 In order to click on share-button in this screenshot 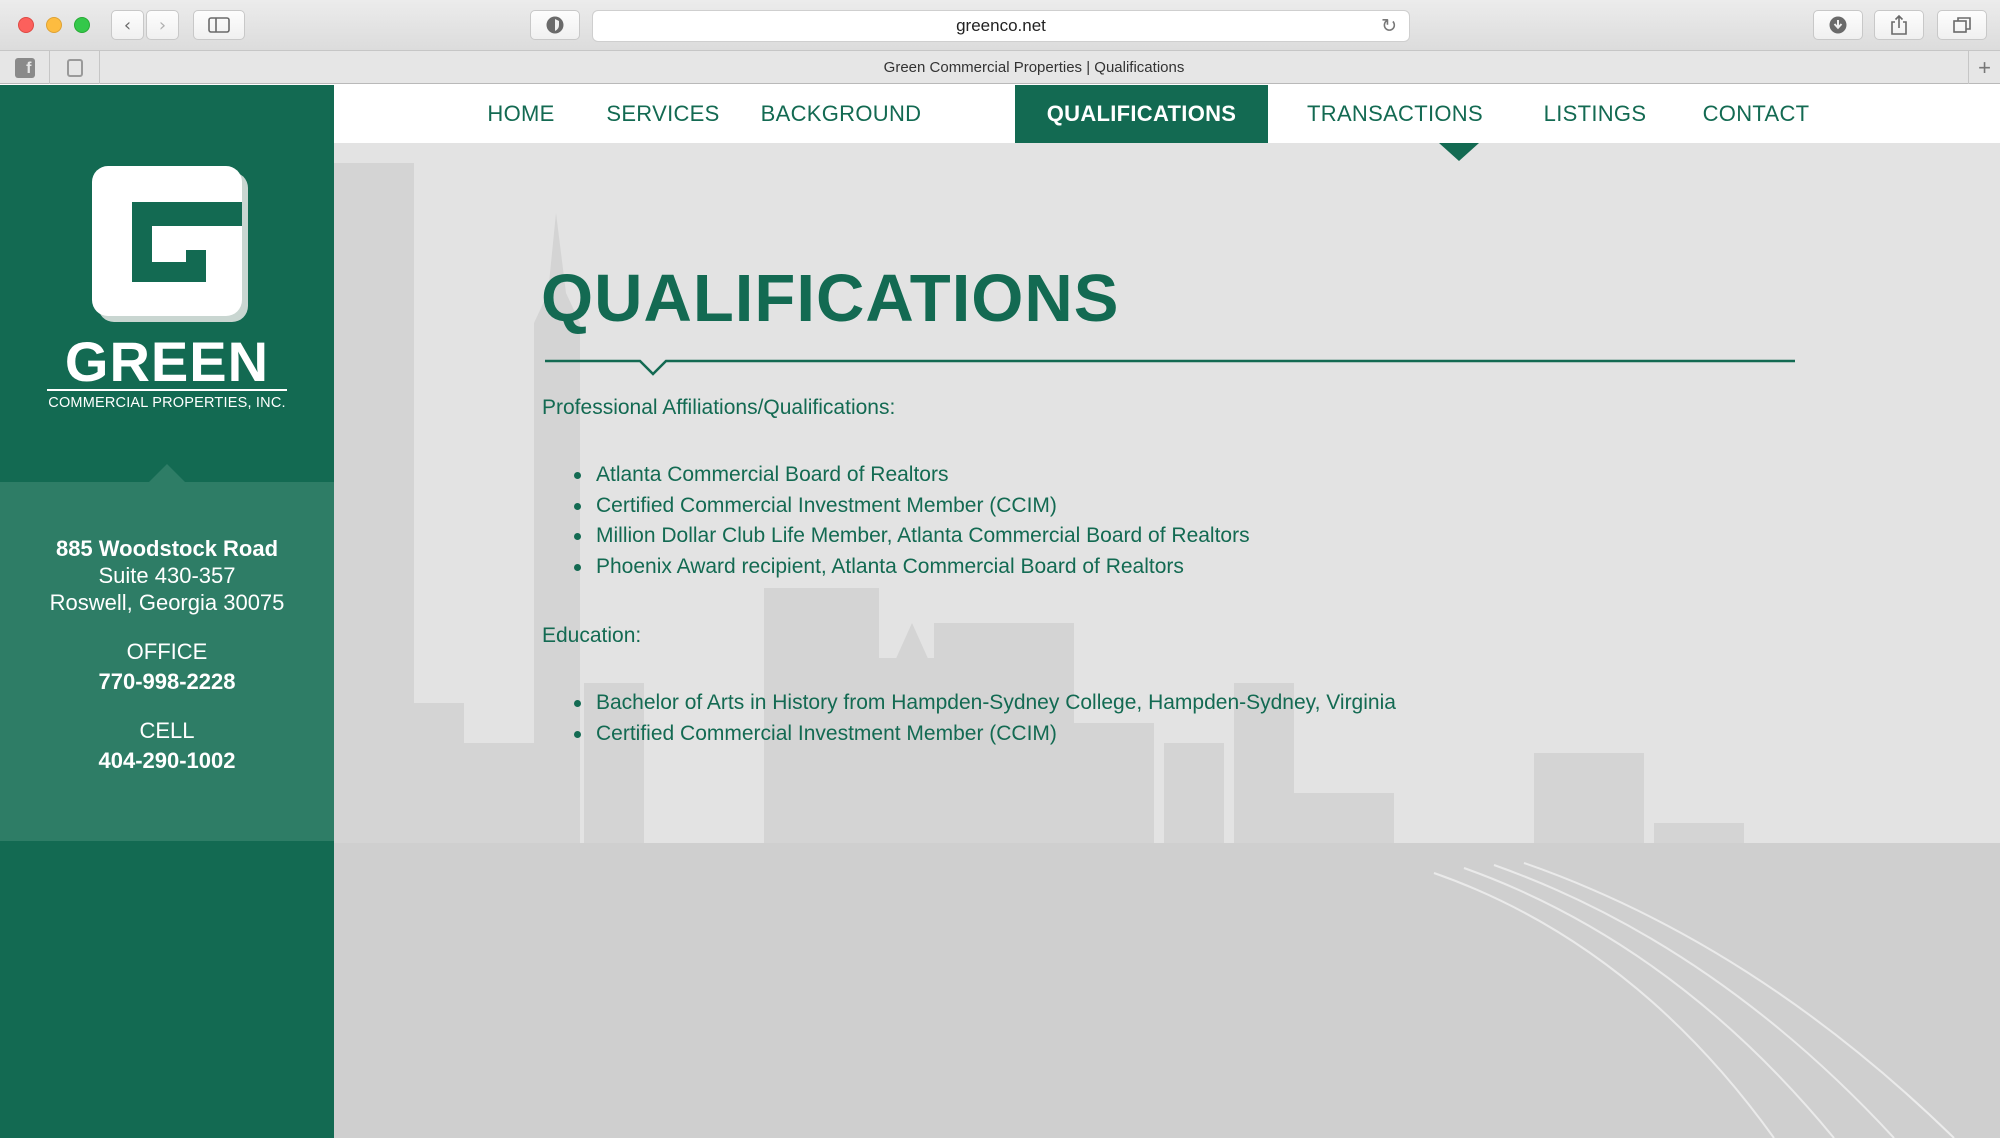, I will do `click(1899, 25)`.